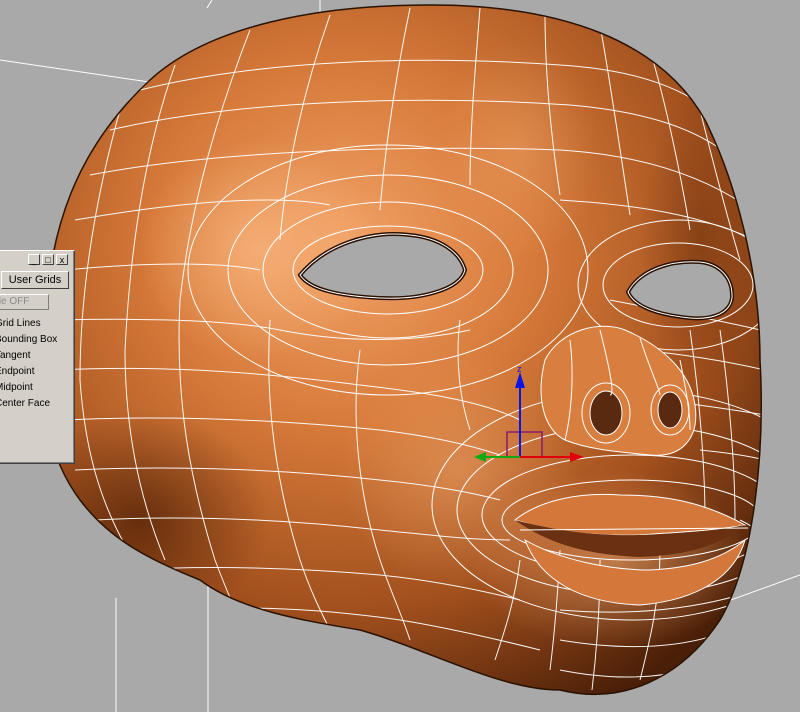 Image resolution: width=800 pixels, height=712 pixels. I want to click on svg-text: z, so click(519, 369).